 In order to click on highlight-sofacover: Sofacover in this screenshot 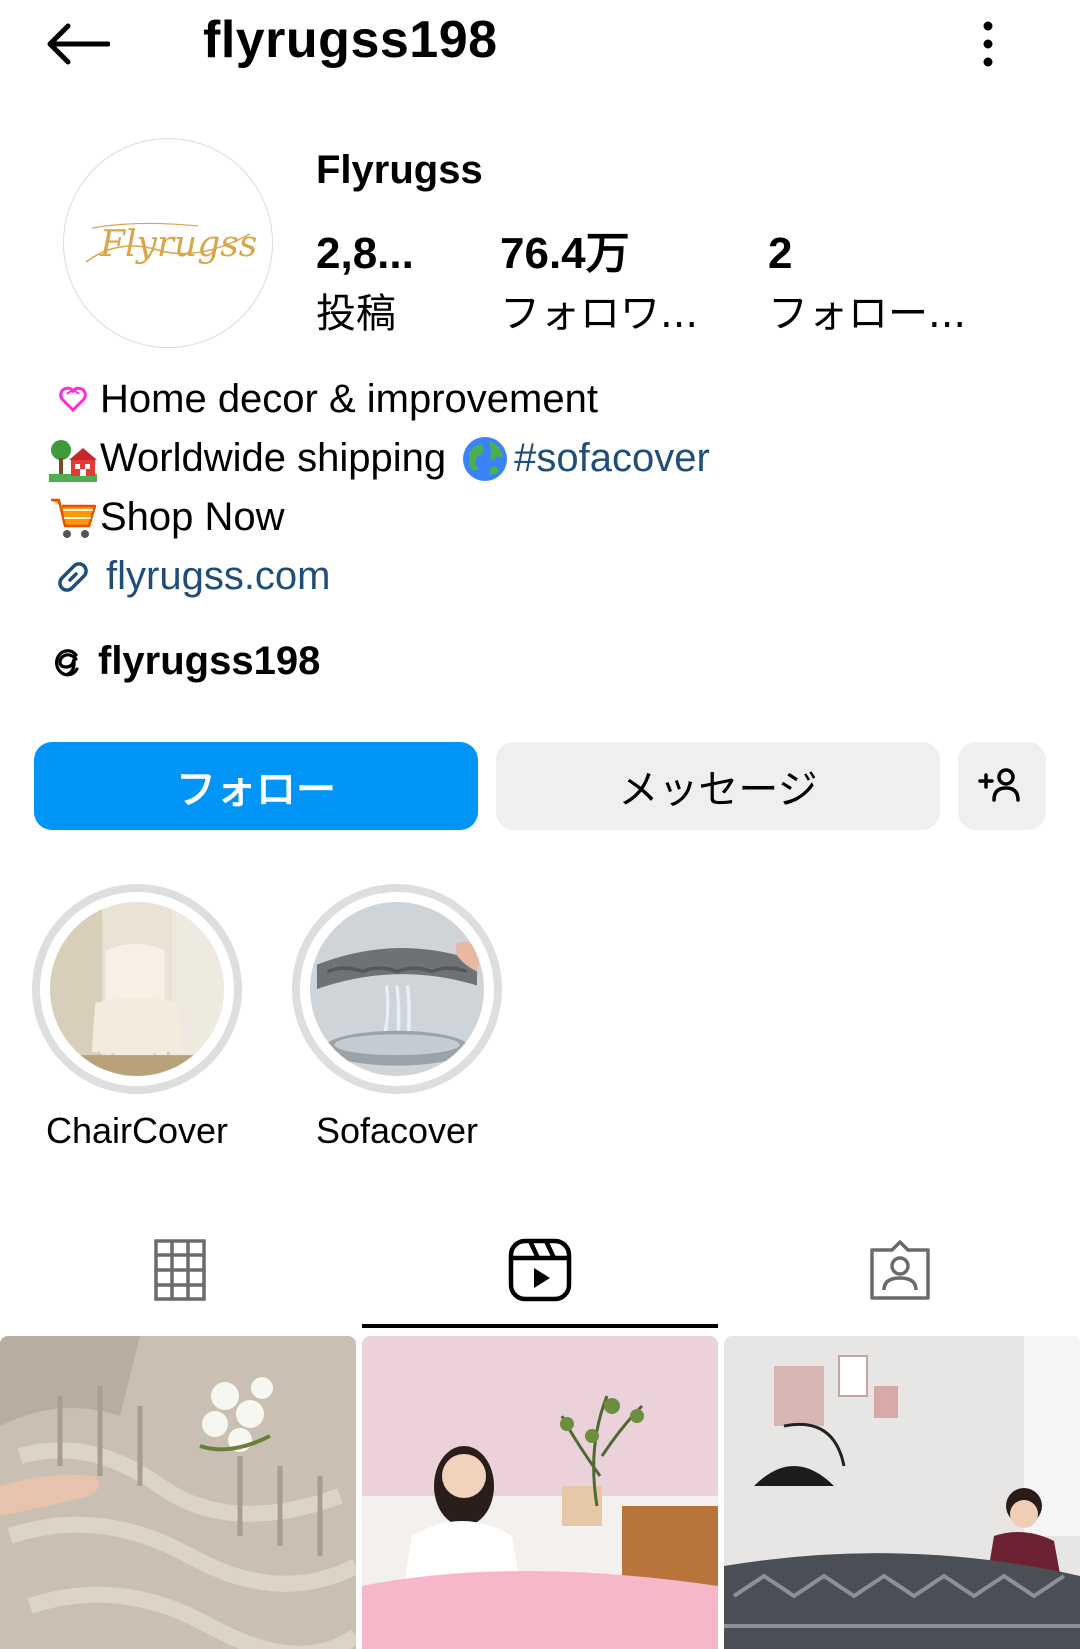, I will do `click(397, 1018)`.